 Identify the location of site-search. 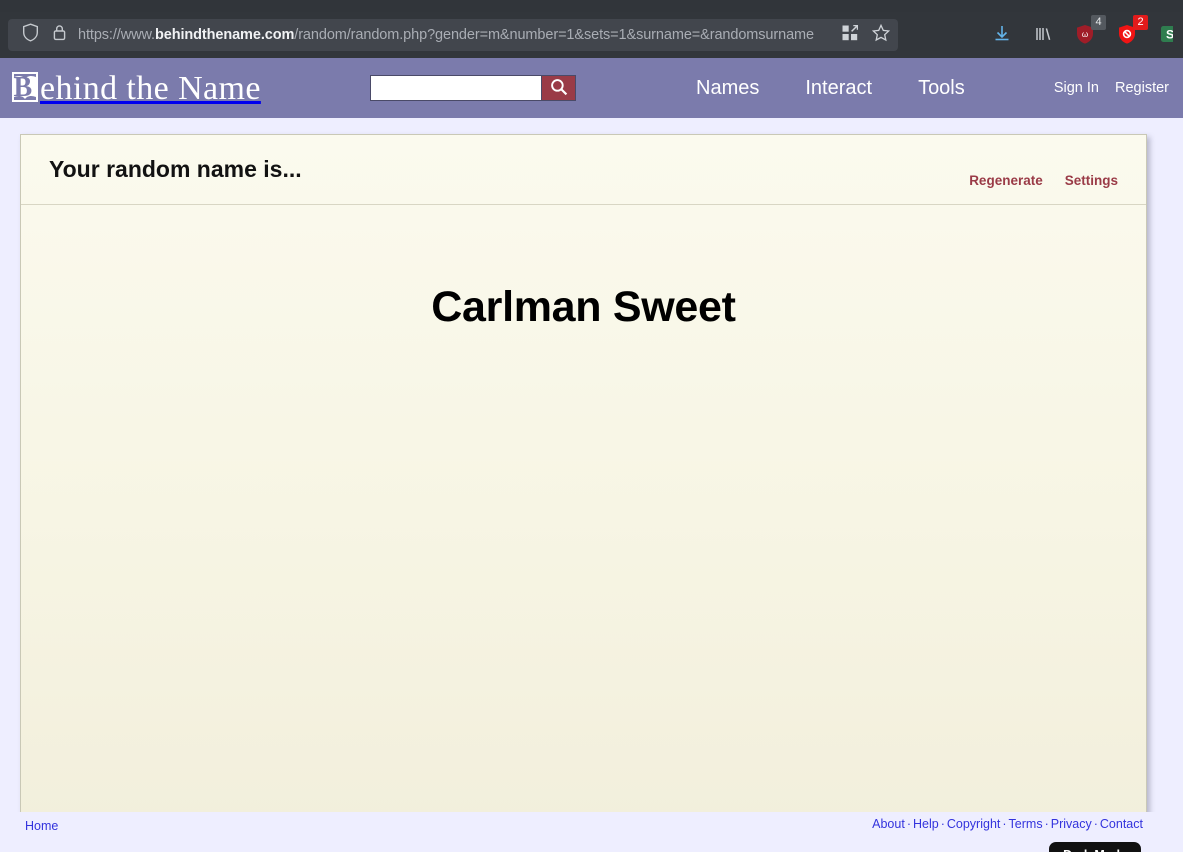
(473, 88).